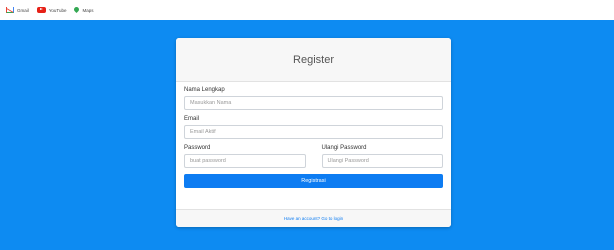  I want to click on email-placeholder: Email Aktif, so click(203, 132).